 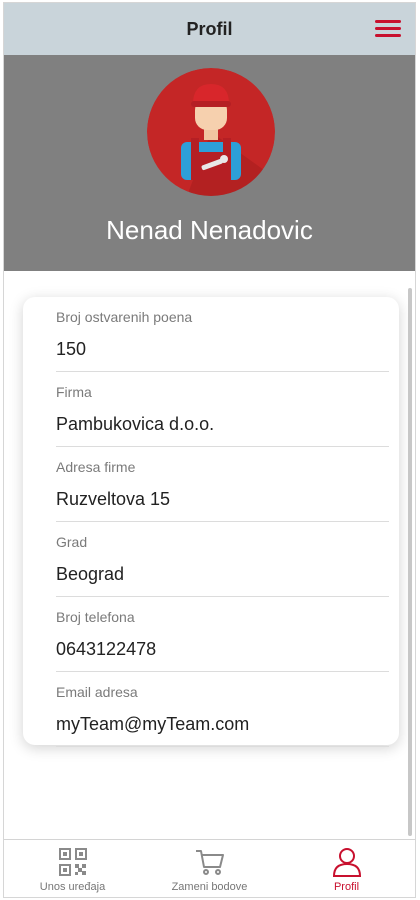 What do you see at coordinates (410, 562) in the screenshot?
I see `scrollbar` at bounding box center [410, 562].